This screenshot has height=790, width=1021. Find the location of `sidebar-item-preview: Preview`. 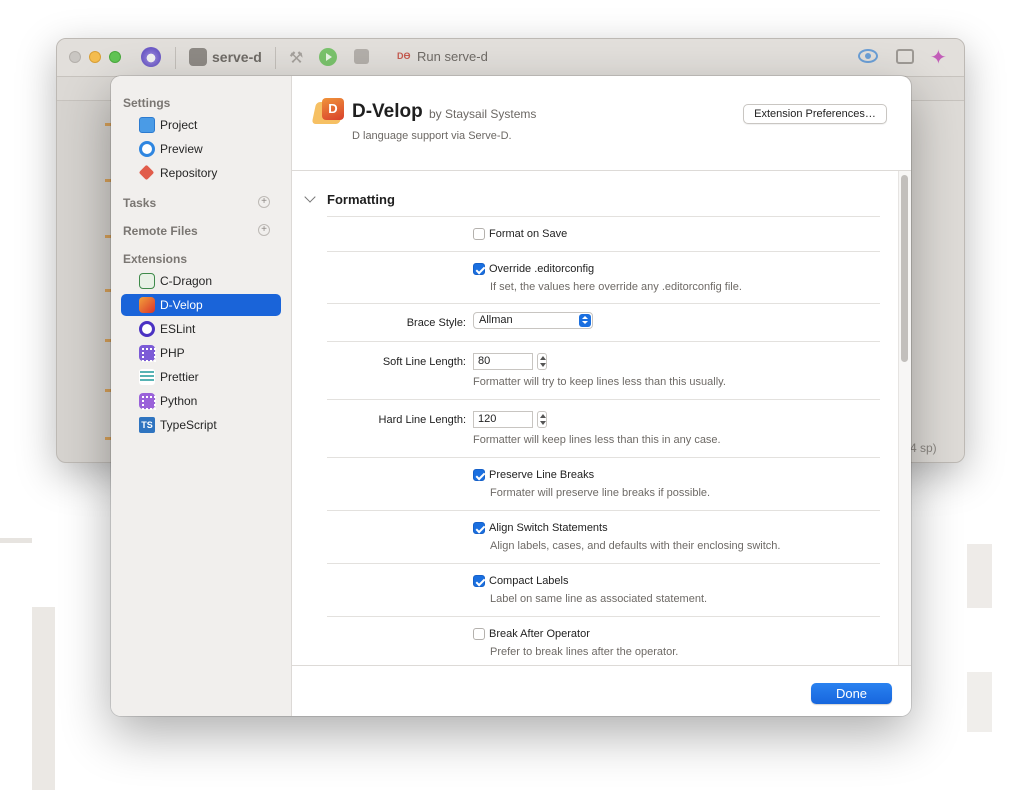

sidebar-item-preview: Preview is located at coordinates (201, 149).